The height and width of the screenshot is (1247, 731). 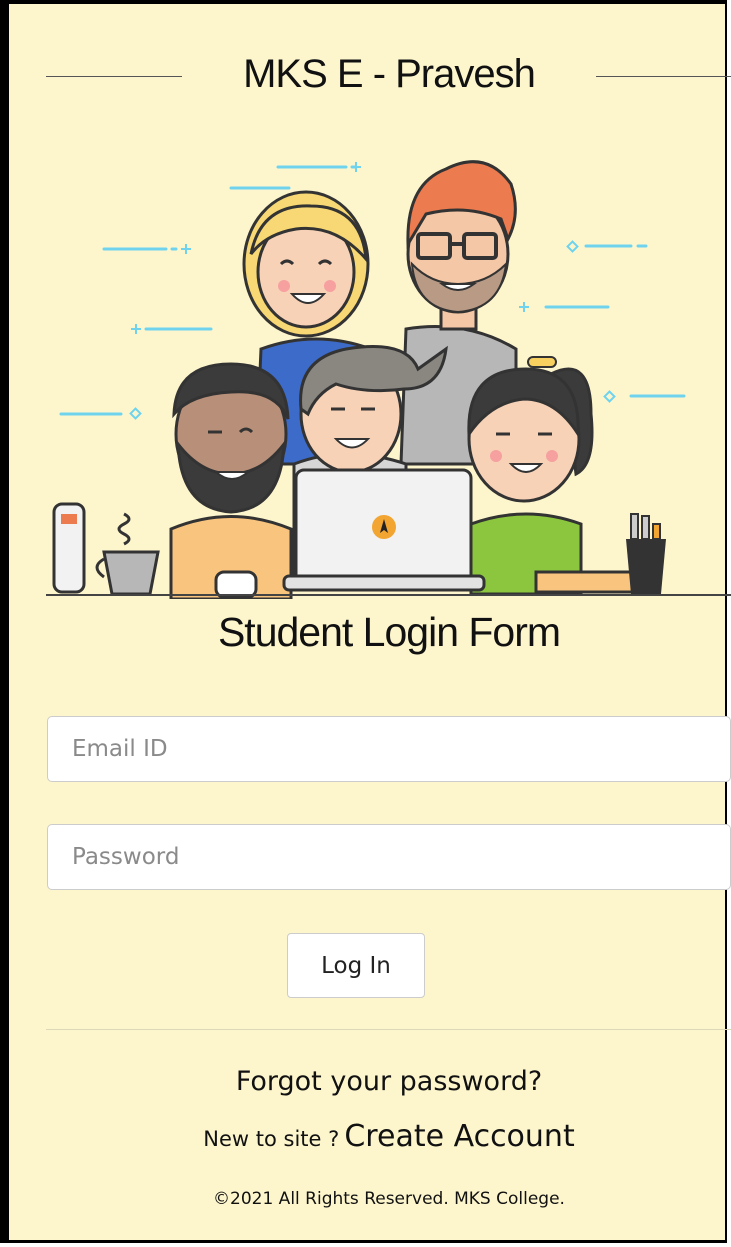 I want to click on signup-prompt: New to site ? Create Account, so click(x=388, y=1136).